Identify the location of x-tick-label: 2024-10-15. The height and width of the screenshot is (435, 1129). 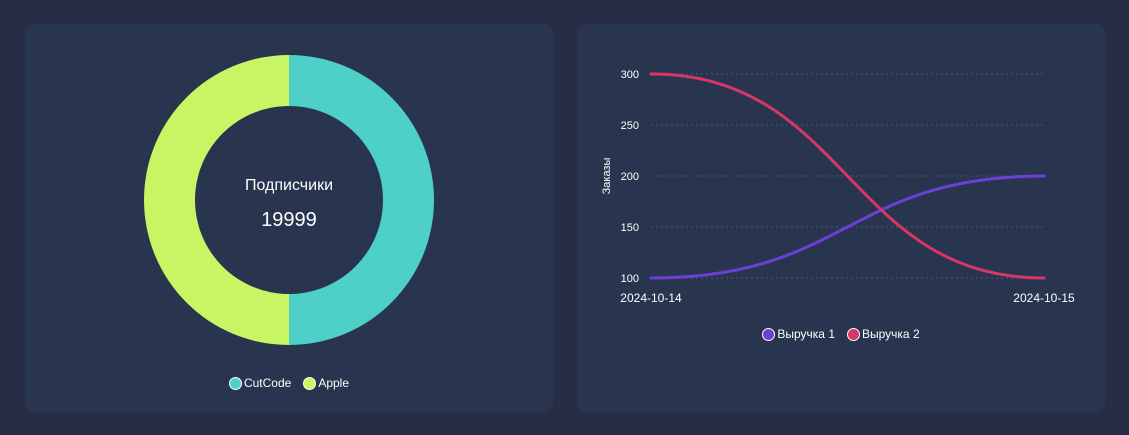
(1044, 298).